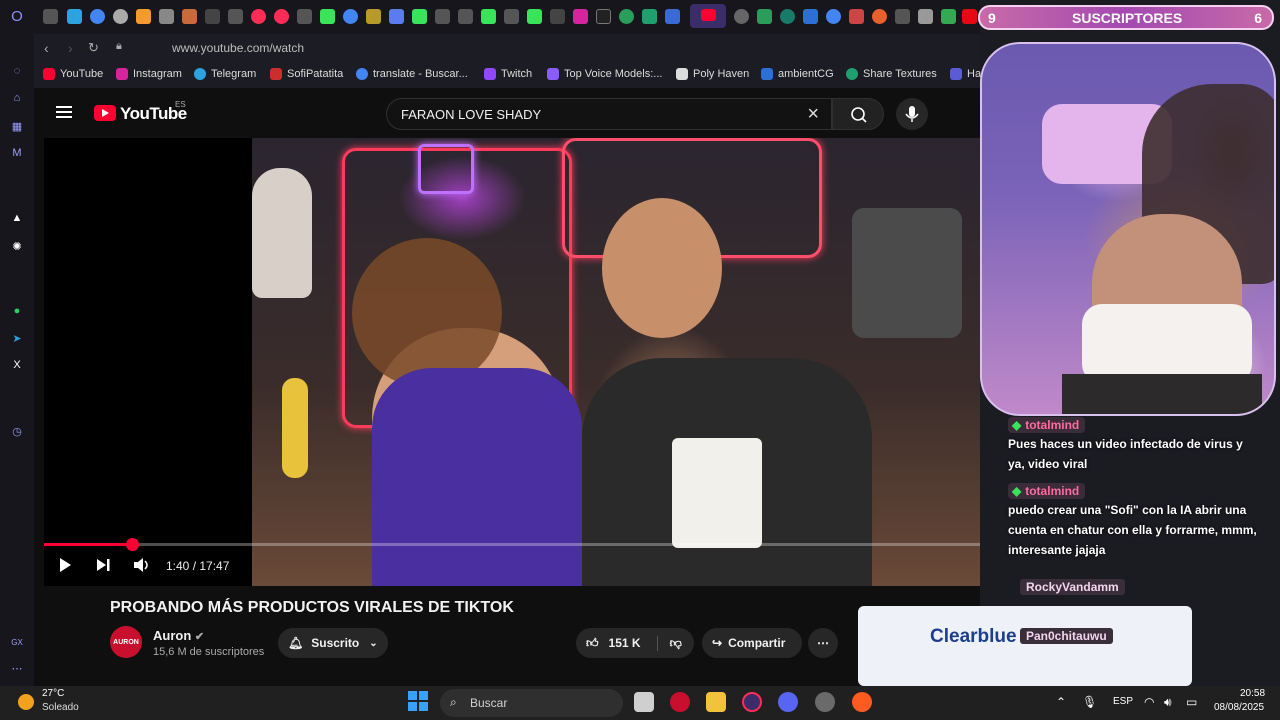  What do you see at coordinates (1149, 702) in the screenshot?
I see `wifi-icon: ◠` at bounding box center [1149, 702].